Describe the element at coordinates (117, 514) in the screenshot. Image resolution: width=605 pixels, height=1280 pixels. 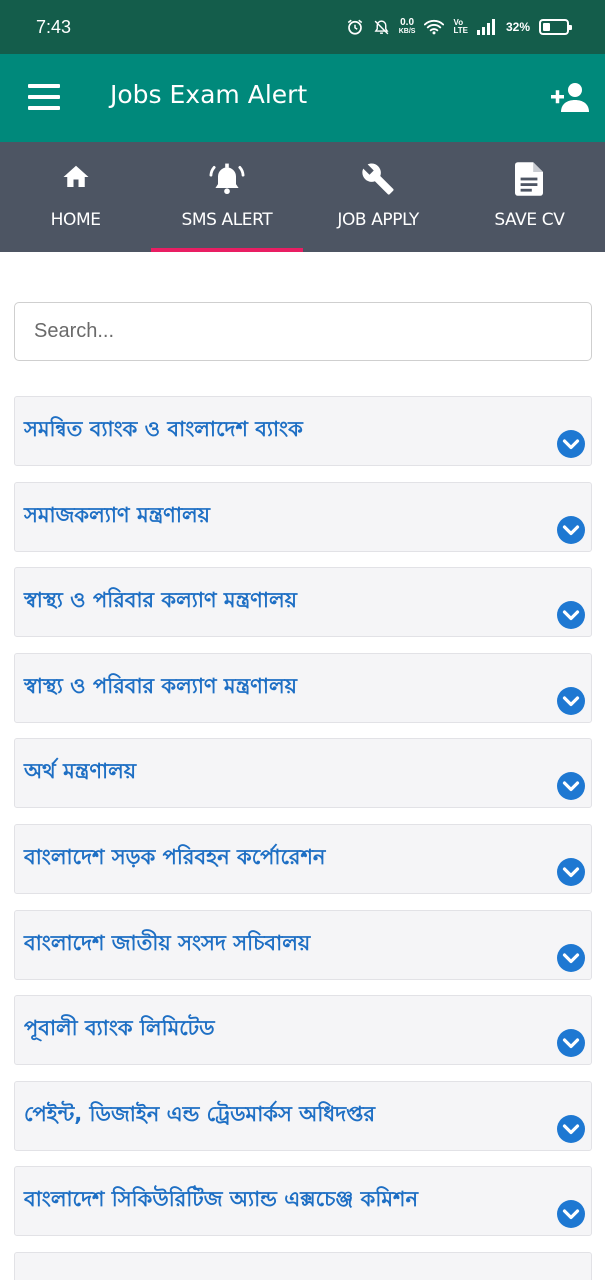
I see `list-item-label: সমাজকল্যাণ মন্ত্রণালয়` at that location.